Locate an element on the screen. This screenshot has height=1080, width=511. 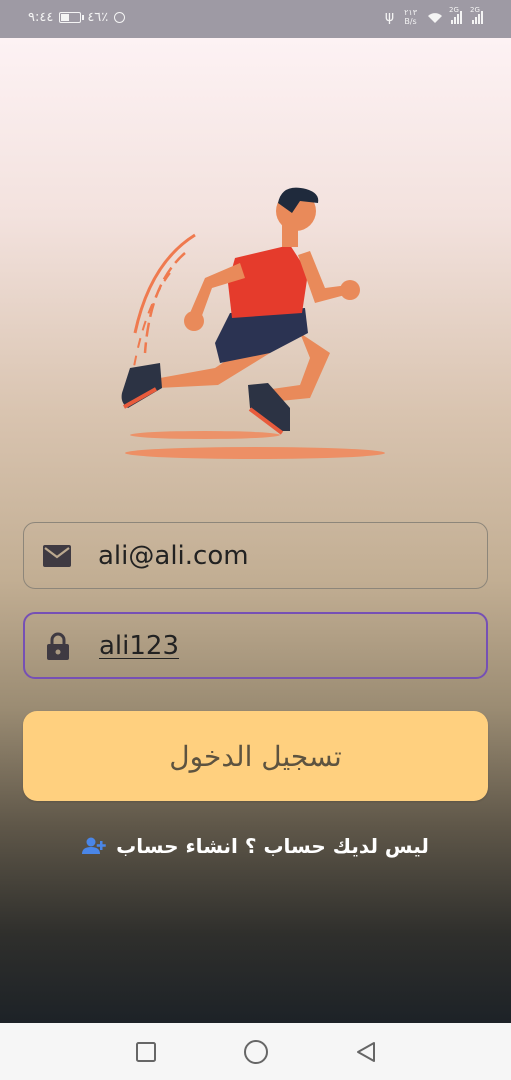
signup-link: ليس لديك حساب ؟ انشاء حساب is located at coordinates (255, 846).